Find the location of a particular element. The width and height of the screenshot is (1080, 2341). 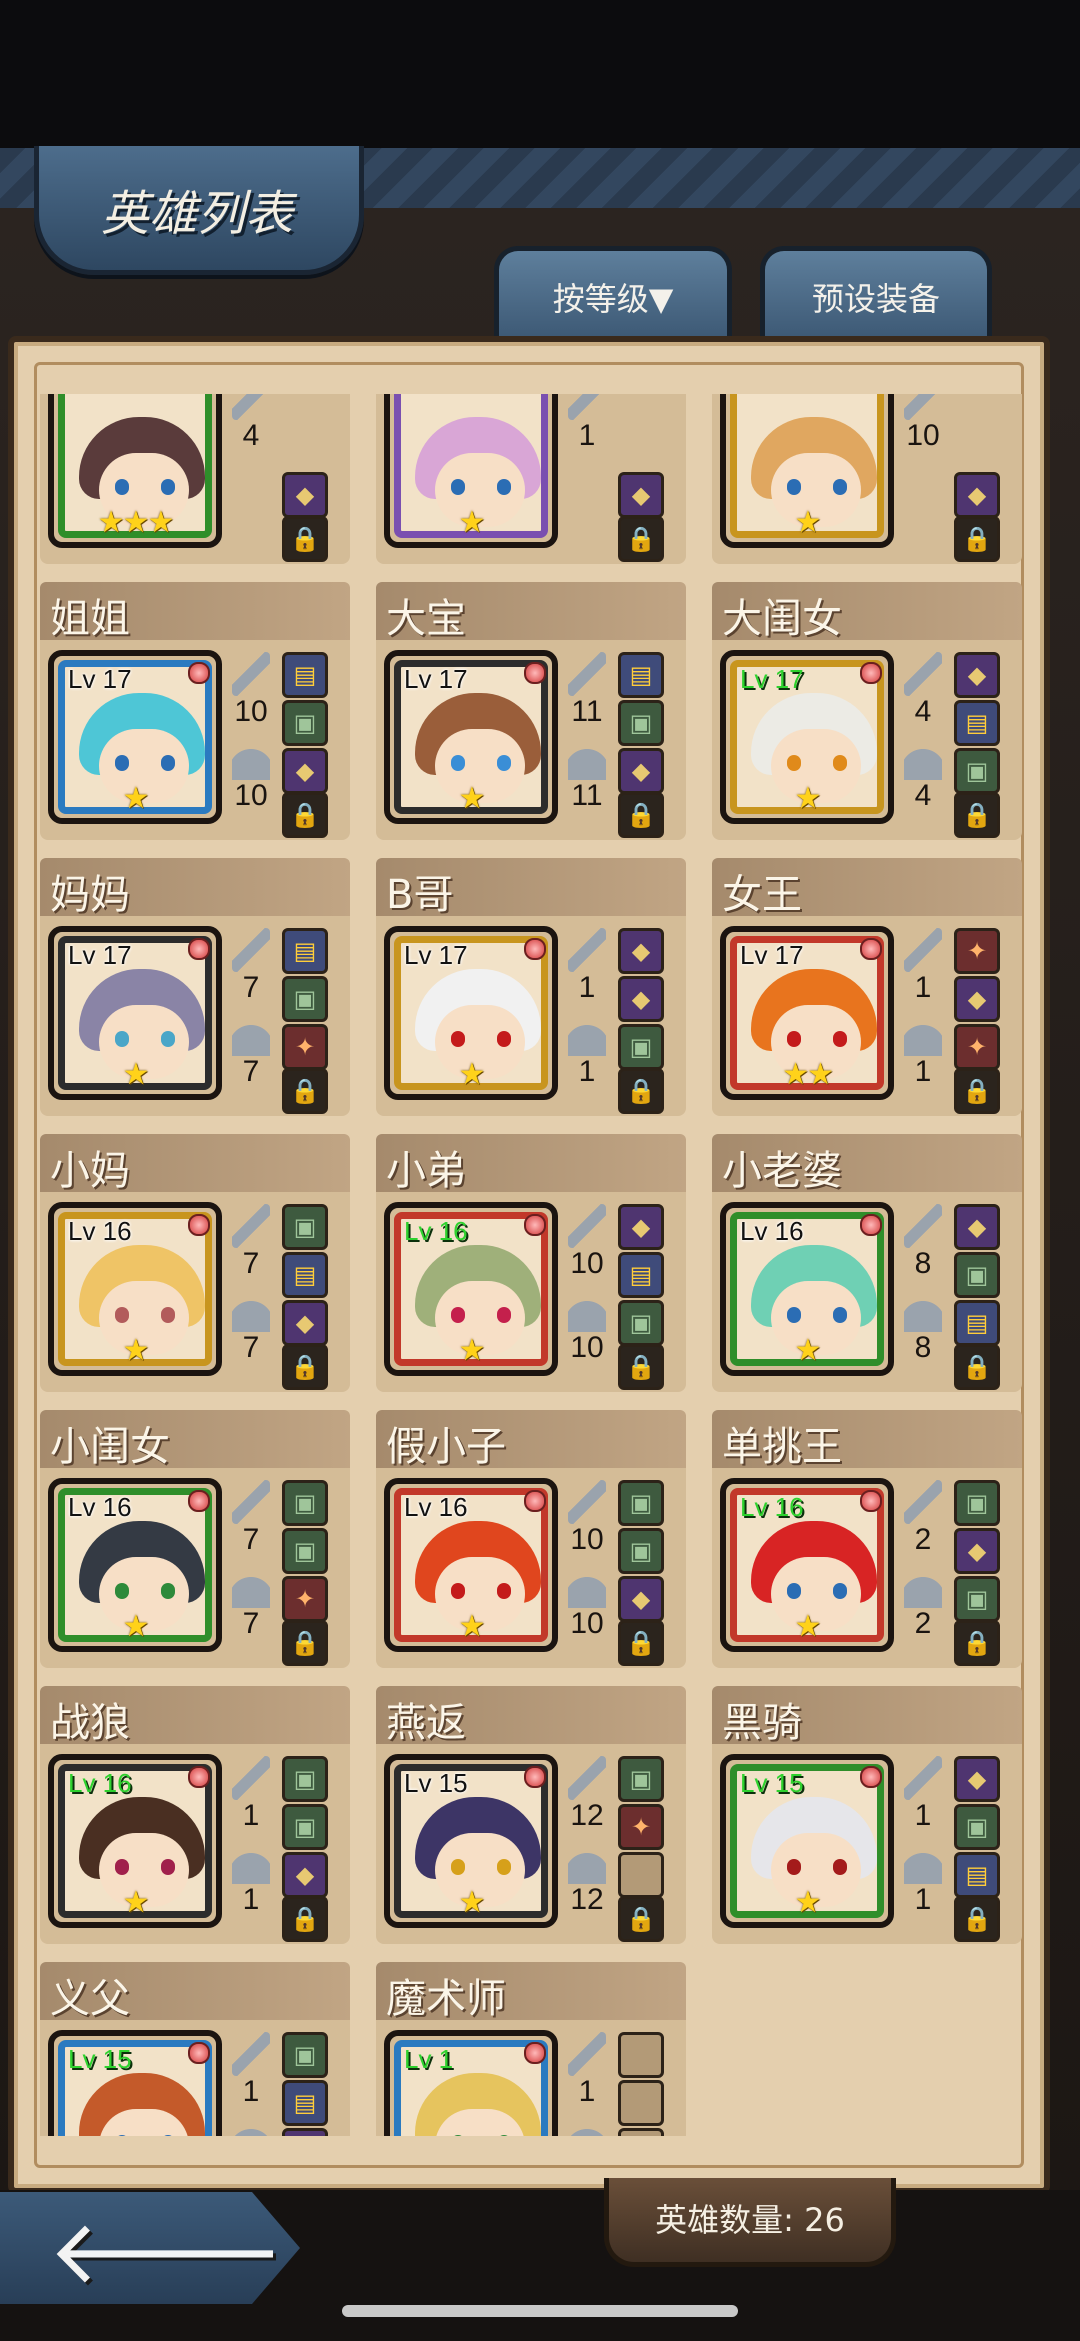

hero-portrait: Lv 1★ is located at coordinates (471, 2083).